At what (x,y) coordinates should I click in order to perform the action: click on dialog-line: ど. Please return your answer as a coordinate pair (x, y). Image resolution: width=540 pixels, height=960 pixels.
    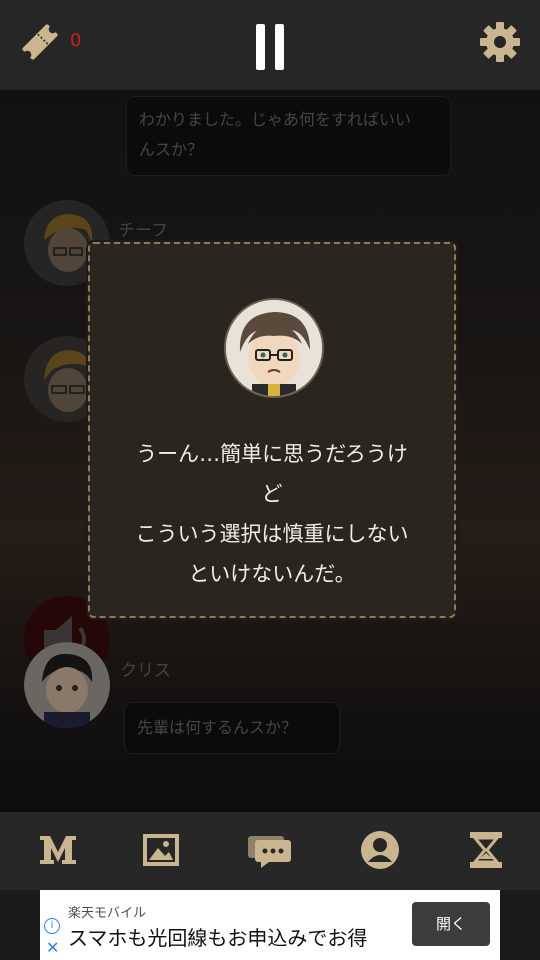
    Looking at the image, I should click on (272, 494).